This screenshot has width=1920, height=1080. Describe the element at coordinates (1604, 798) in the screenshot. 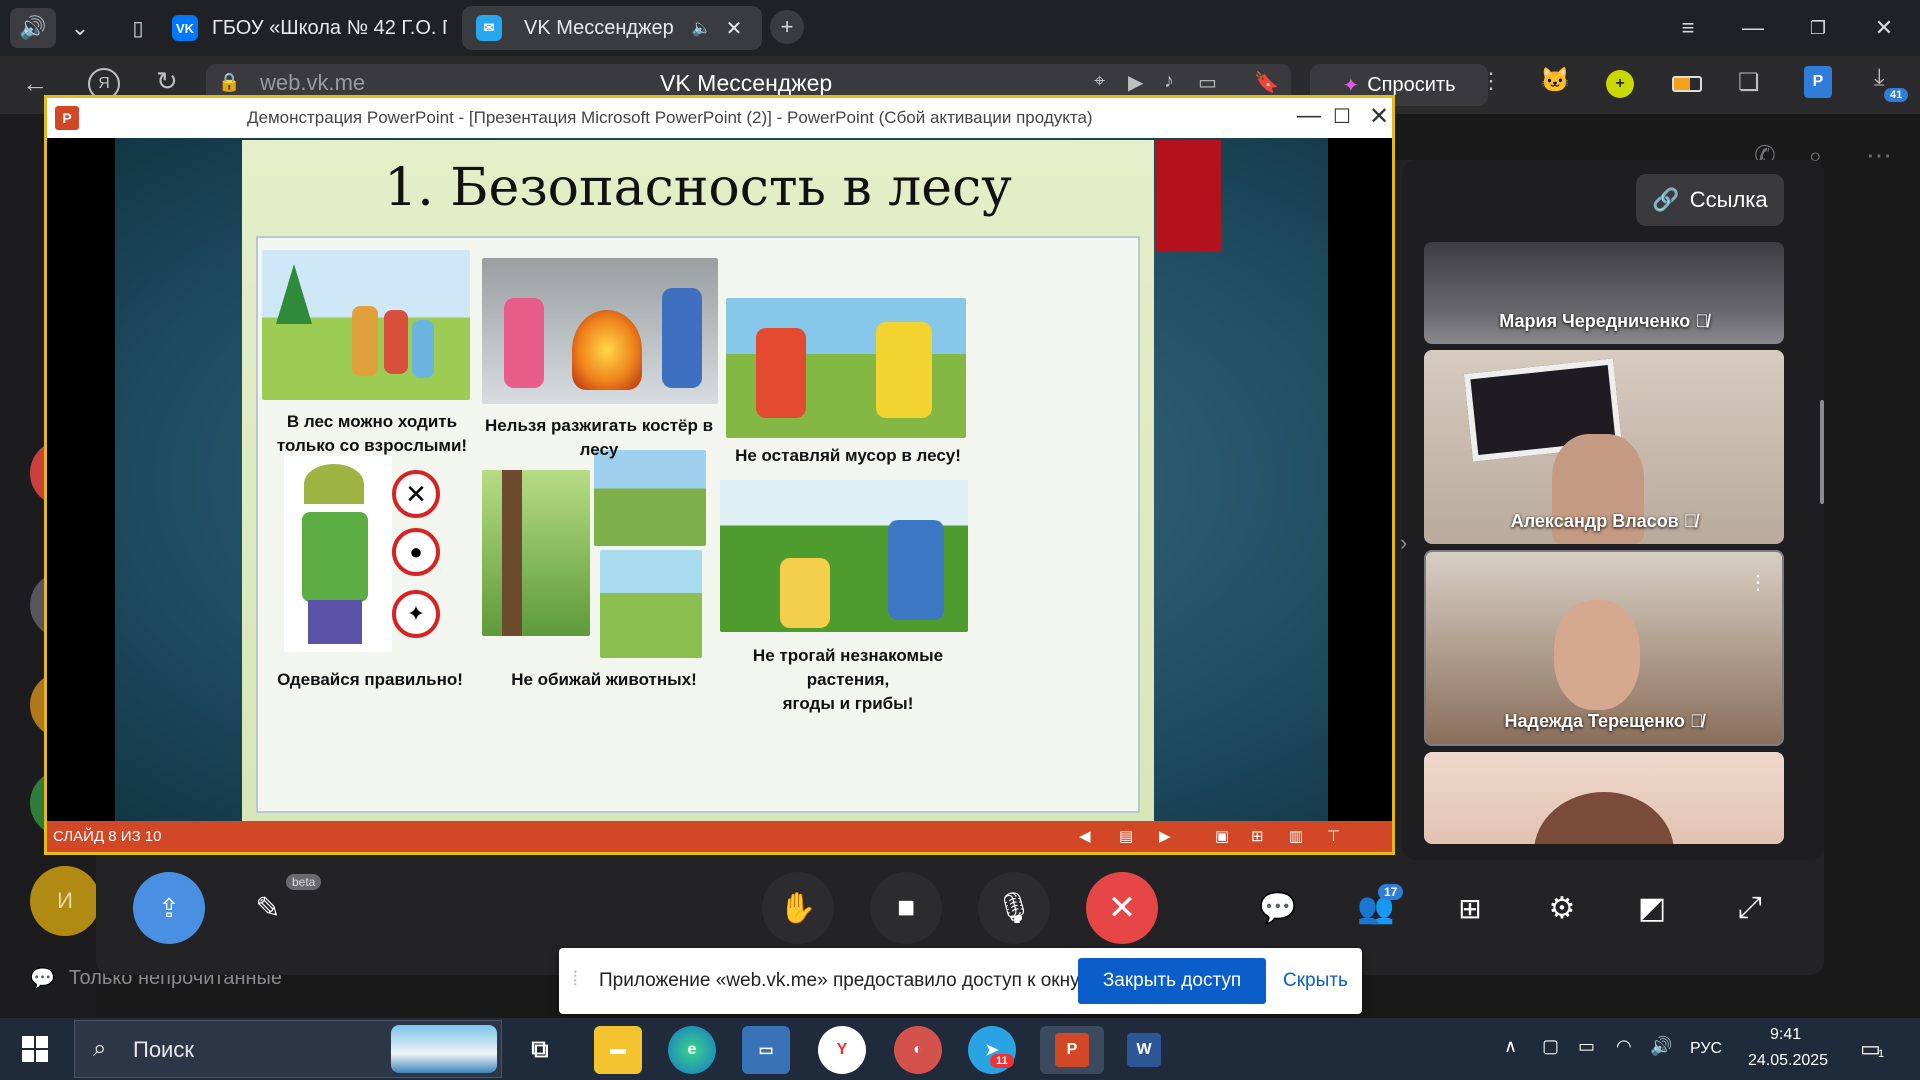

I see `participant-tile` at that location.